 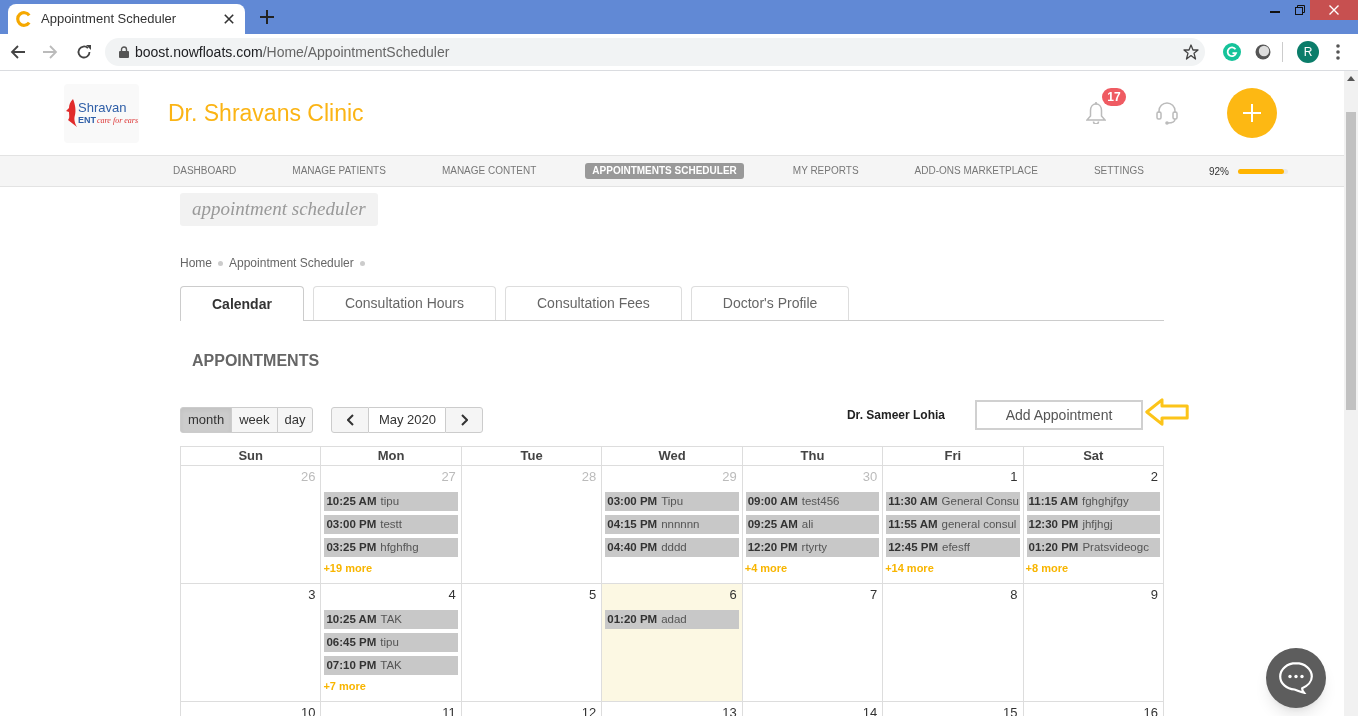 I want to click on arrow-left-icon, so click(x=1167, y=412).